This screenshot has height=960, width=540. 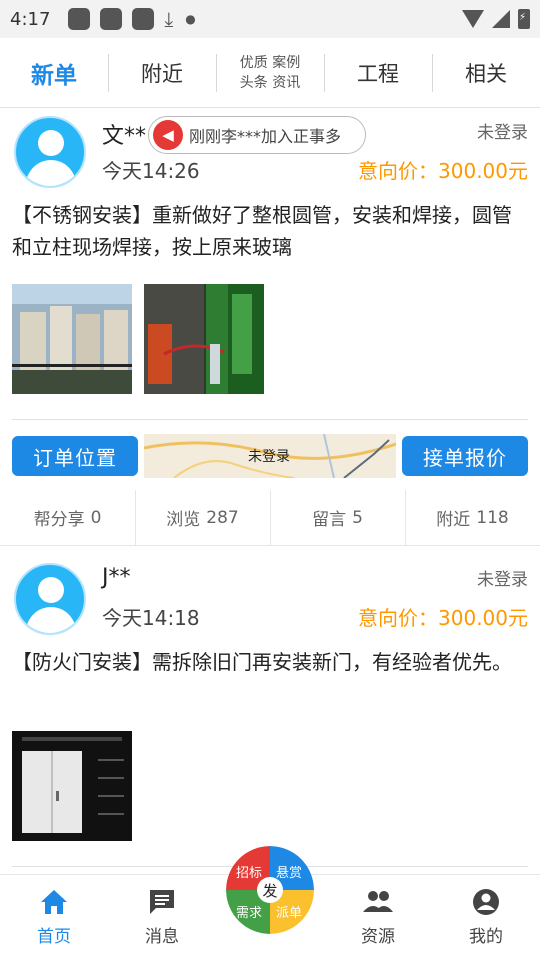 What do you see at coordinates (162, 917) in the screenshot?
I see `nav-messages: 消息` at bounding box center [162, 917].